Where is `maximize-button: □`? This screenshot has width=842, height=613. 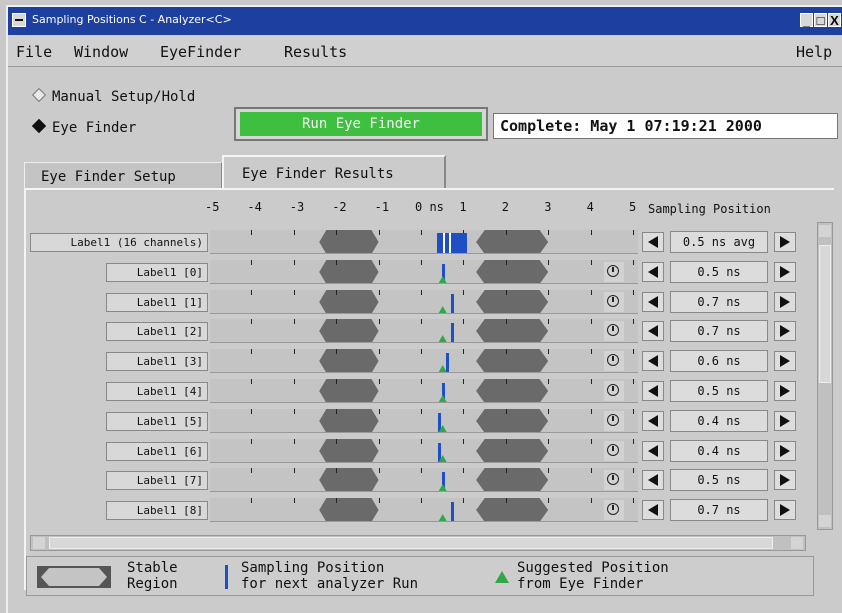
maximize-button: □ is located at coordinates (820, 20).